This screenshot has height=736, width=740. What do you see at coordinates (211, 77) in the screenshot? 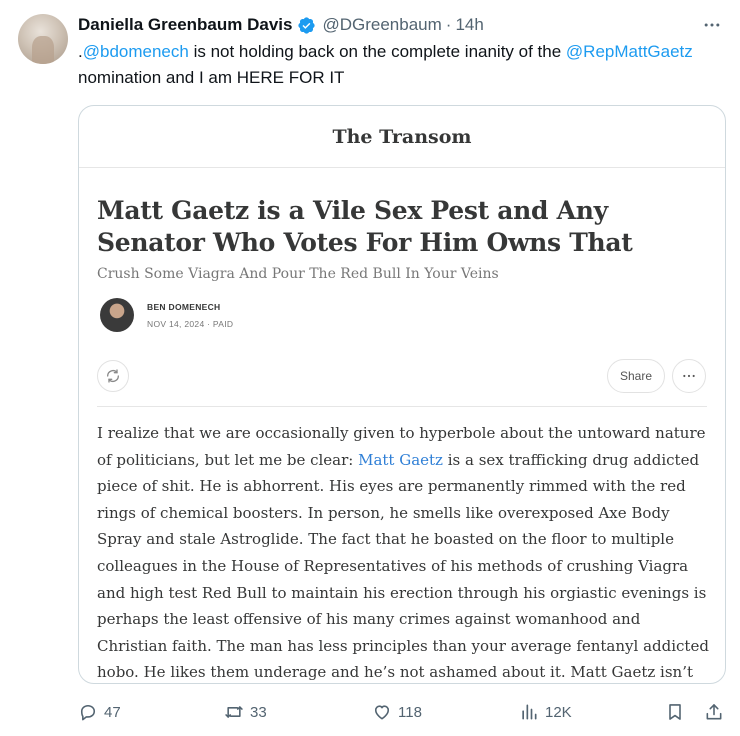
I see `text-suffix: nomination and I am HERE FOR IT` at bounding box center [211, 77].